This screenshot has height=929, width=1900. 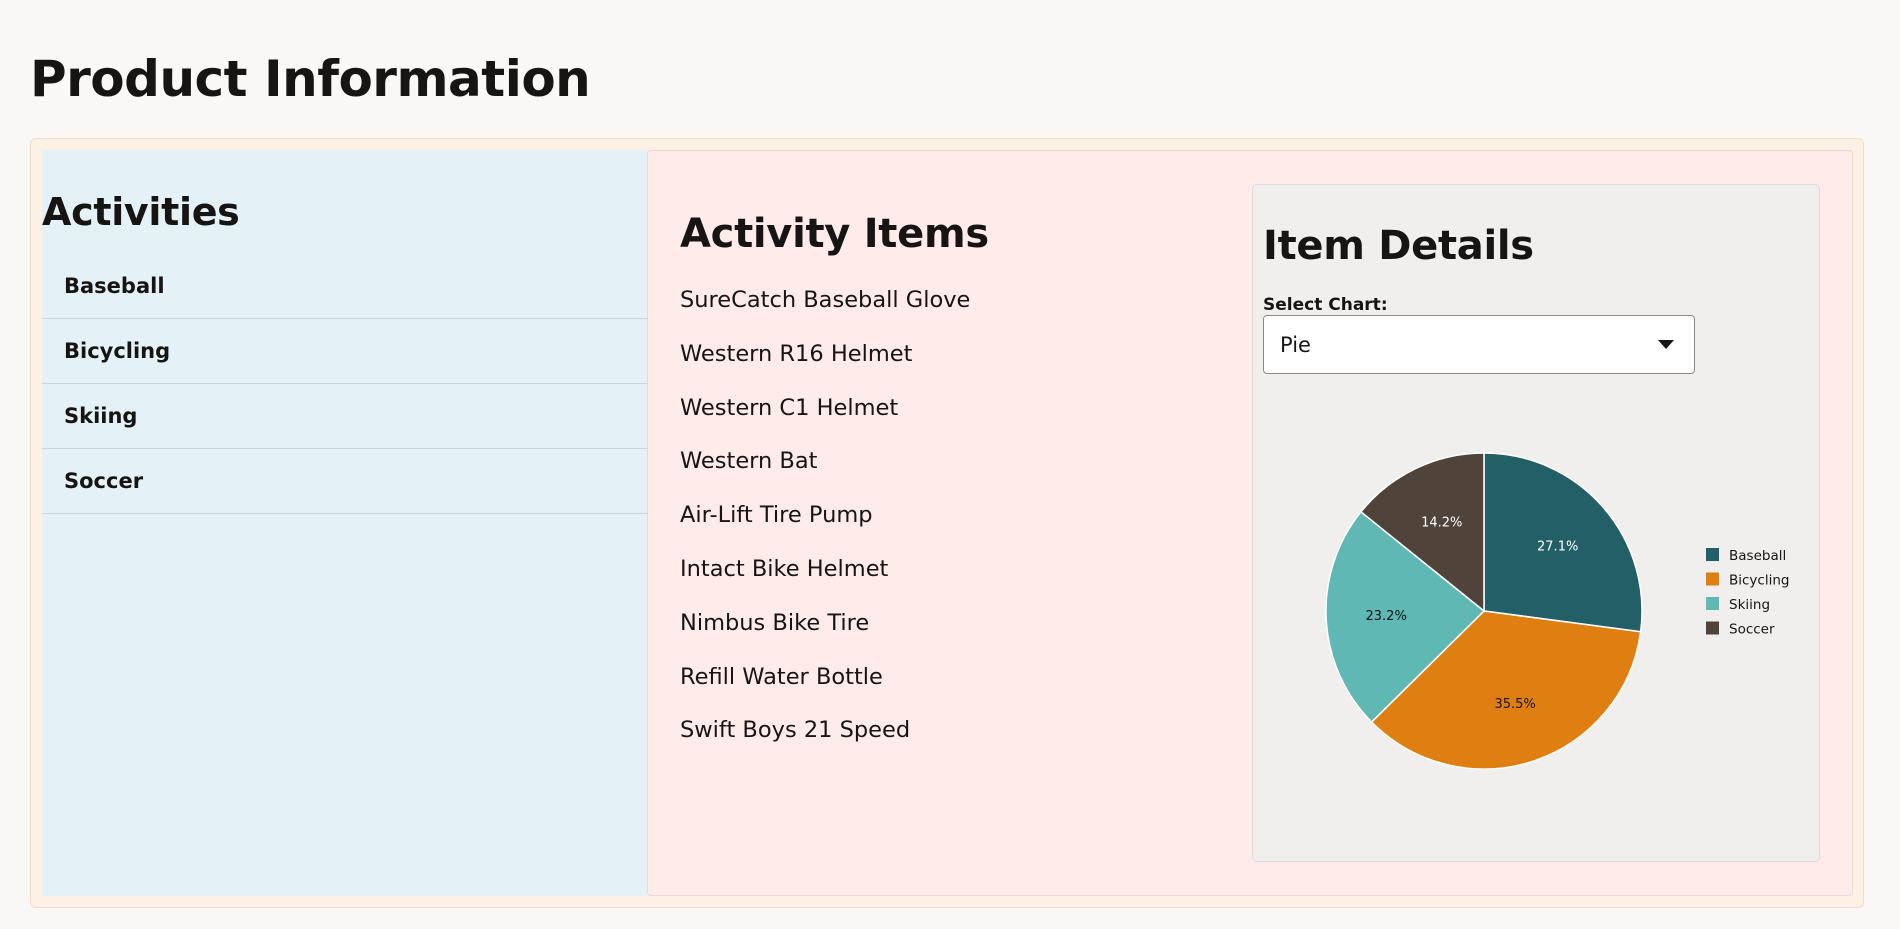 What do you see at coordinates (1757, 556) in the screenshot?
I see `legend-label-baseball: Baseball` at bounding box center [1757, 556].